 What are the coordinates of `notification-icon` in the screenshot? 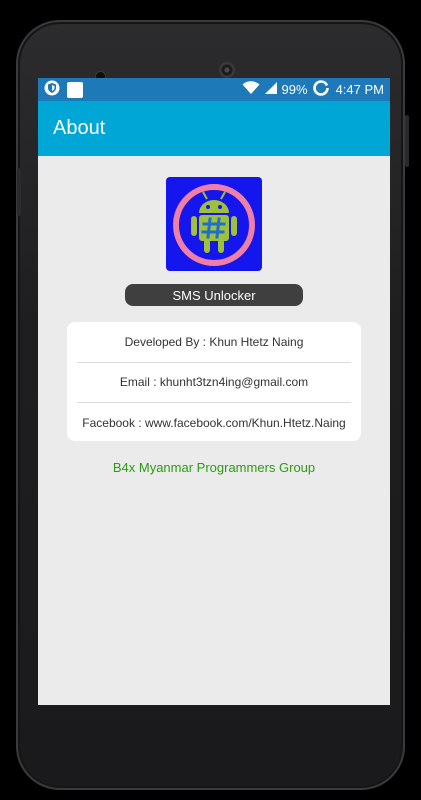 It's located at (75, 89).